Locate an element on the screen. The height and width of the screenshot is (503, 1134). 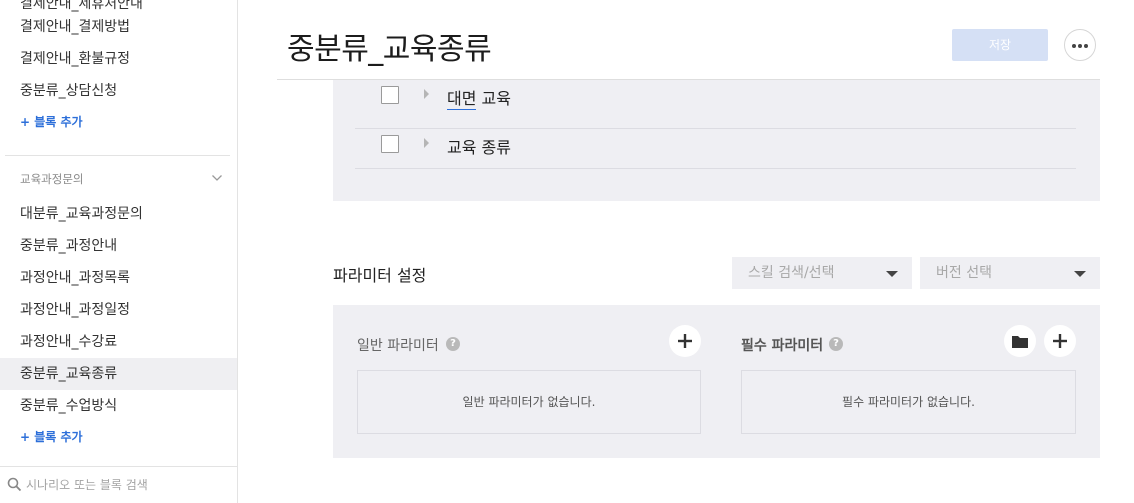
sidebar-item-course-guide: 중분류_과정안내 is located at coordinates (118, 246).